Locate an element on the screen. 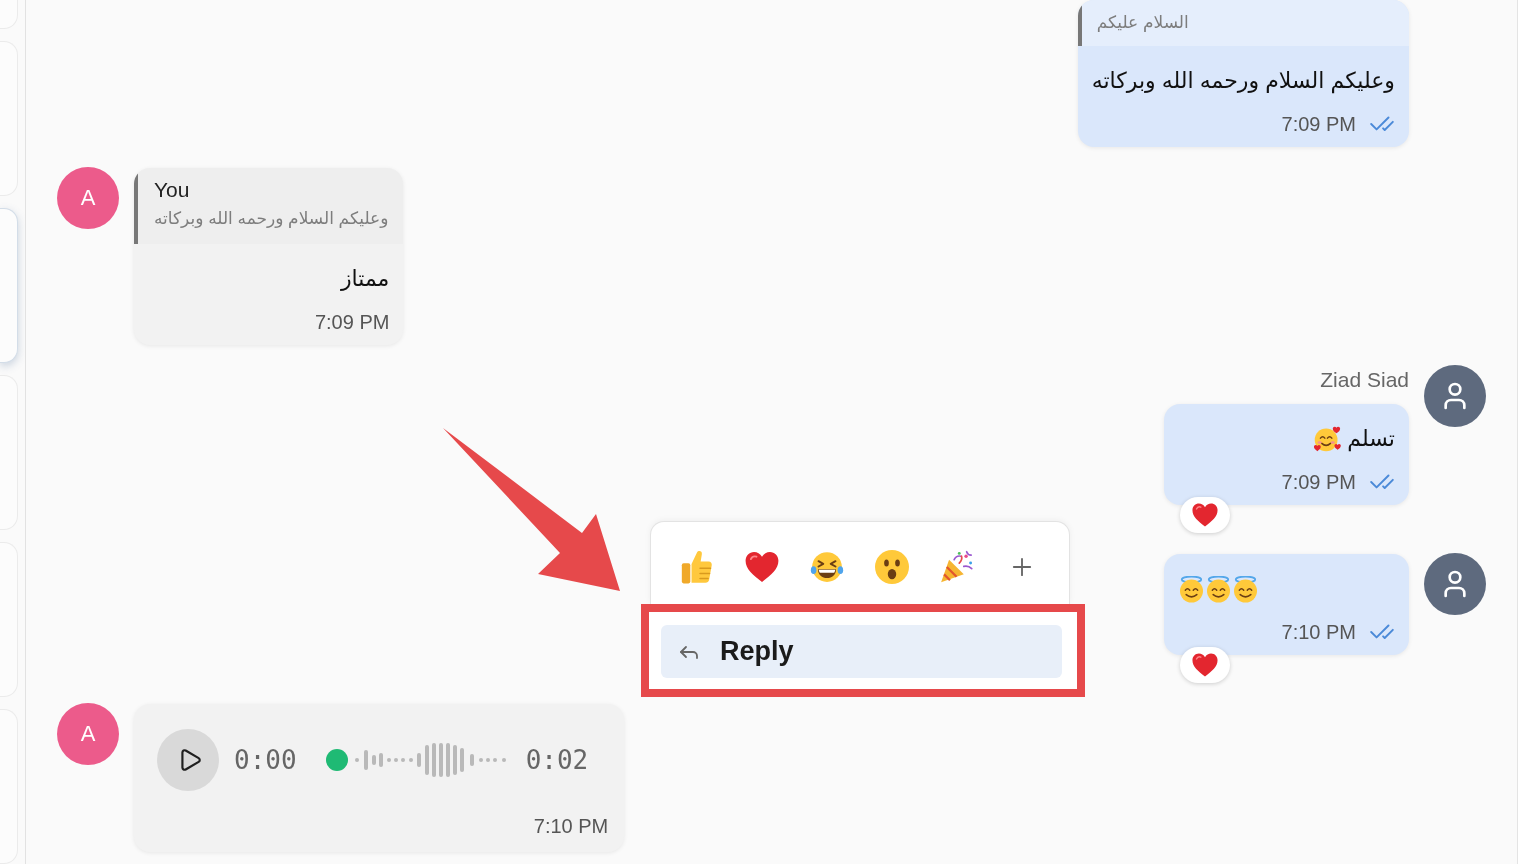 The height and width of the screenshot is (864, 1536). quote-text: وعليكم السلام ورحمه الله وبركاته is located at coordinates (271, 219).